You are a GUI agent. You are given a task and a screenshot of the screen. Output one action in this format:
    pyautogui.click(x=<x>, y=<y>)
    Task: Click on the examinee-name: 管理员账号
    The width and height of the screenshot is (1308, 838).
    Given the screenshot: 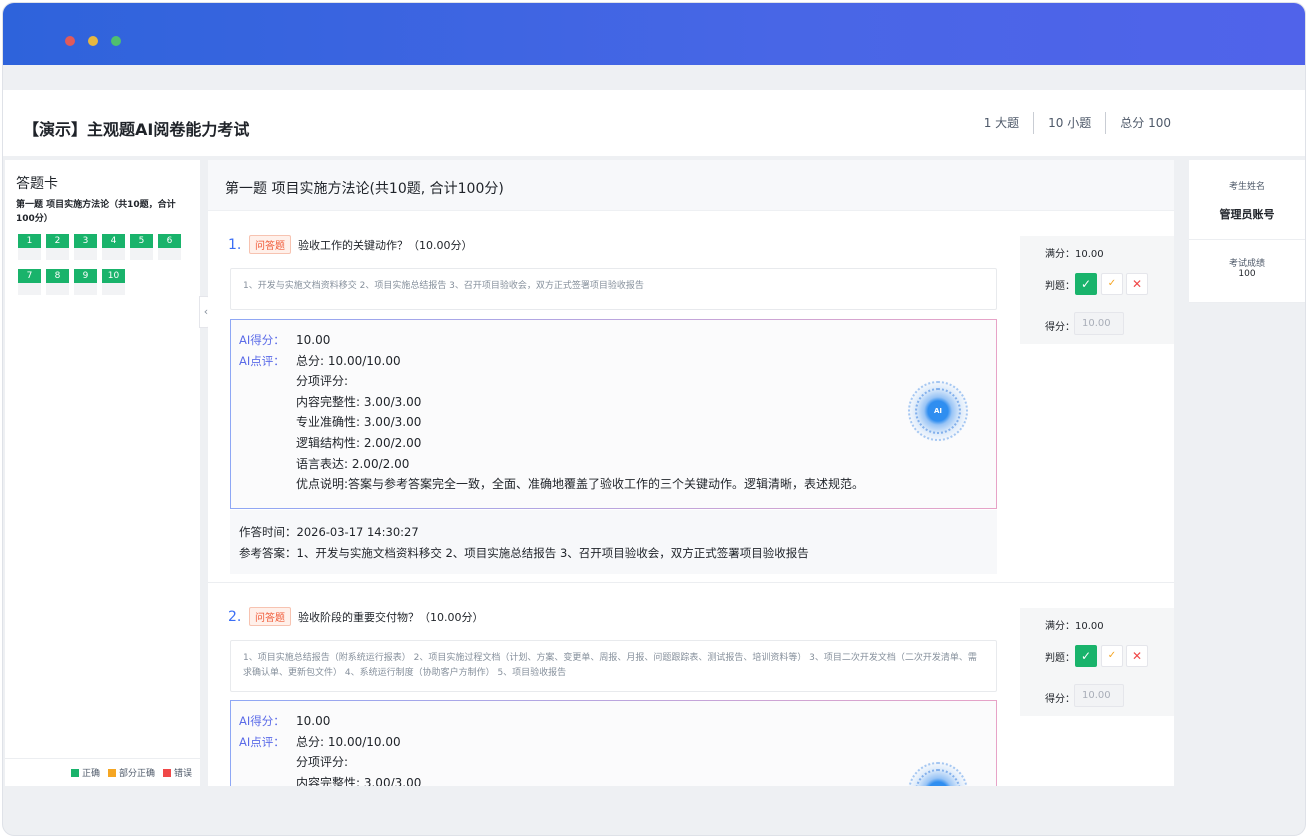 What is the action you would take?
    pyautogui.click(x=1247, y=214)
    